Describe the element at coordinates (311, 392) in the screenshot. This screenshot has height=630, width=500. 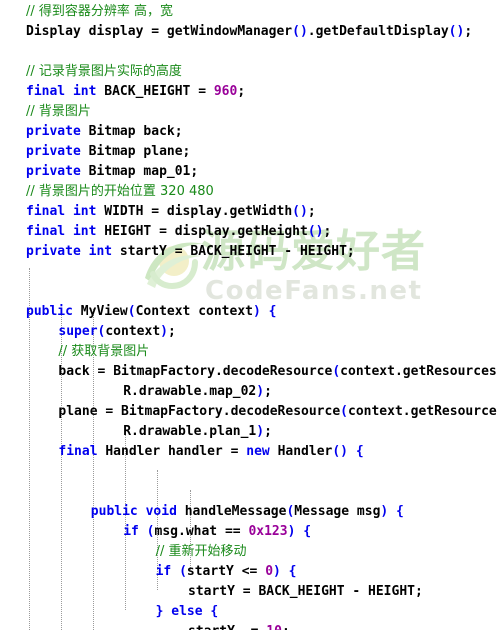
I see `code-line: R.drawable.map_02);` at that location.